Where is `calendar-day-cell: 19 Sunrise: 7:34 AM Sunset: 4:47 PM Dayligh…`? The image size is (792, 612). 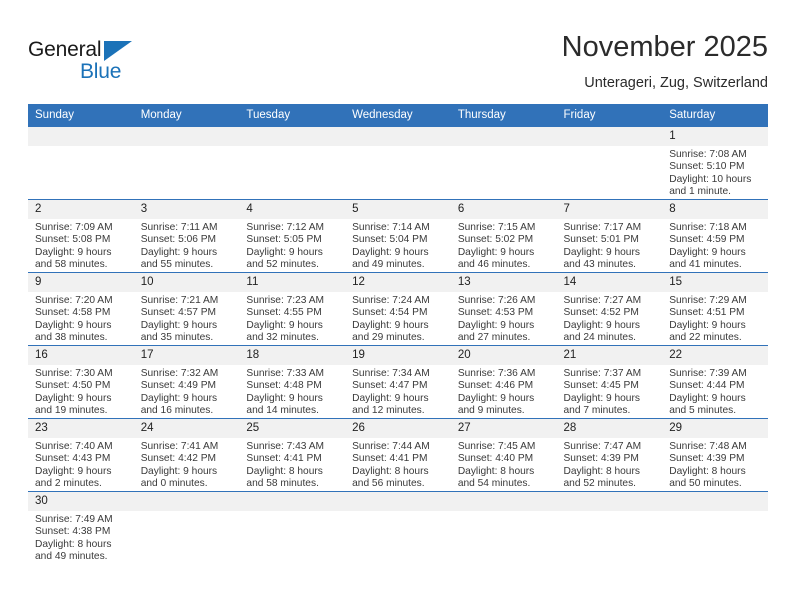 calendar-day-cell: 19 Sunrise: 7:34 AM Sunset: 4:47 PM Dayligh… is located at coordinates (398, 382).